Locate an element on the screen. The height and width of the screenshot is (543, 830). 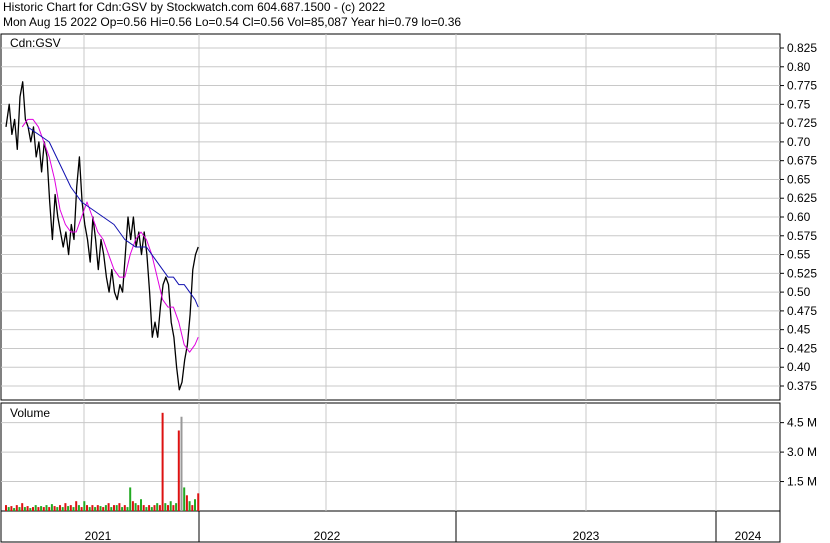
price-tick-label: 0.625 is located at coordinates (802, 198).